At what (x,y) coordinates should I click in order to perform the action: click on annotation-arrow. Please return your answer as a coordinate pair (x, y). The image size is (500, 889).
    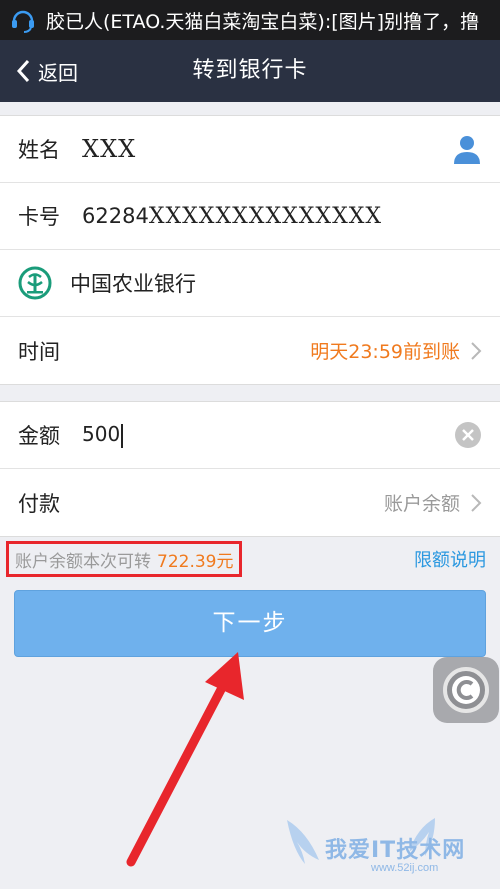
    Looking at the image, I should click on (185, 759).